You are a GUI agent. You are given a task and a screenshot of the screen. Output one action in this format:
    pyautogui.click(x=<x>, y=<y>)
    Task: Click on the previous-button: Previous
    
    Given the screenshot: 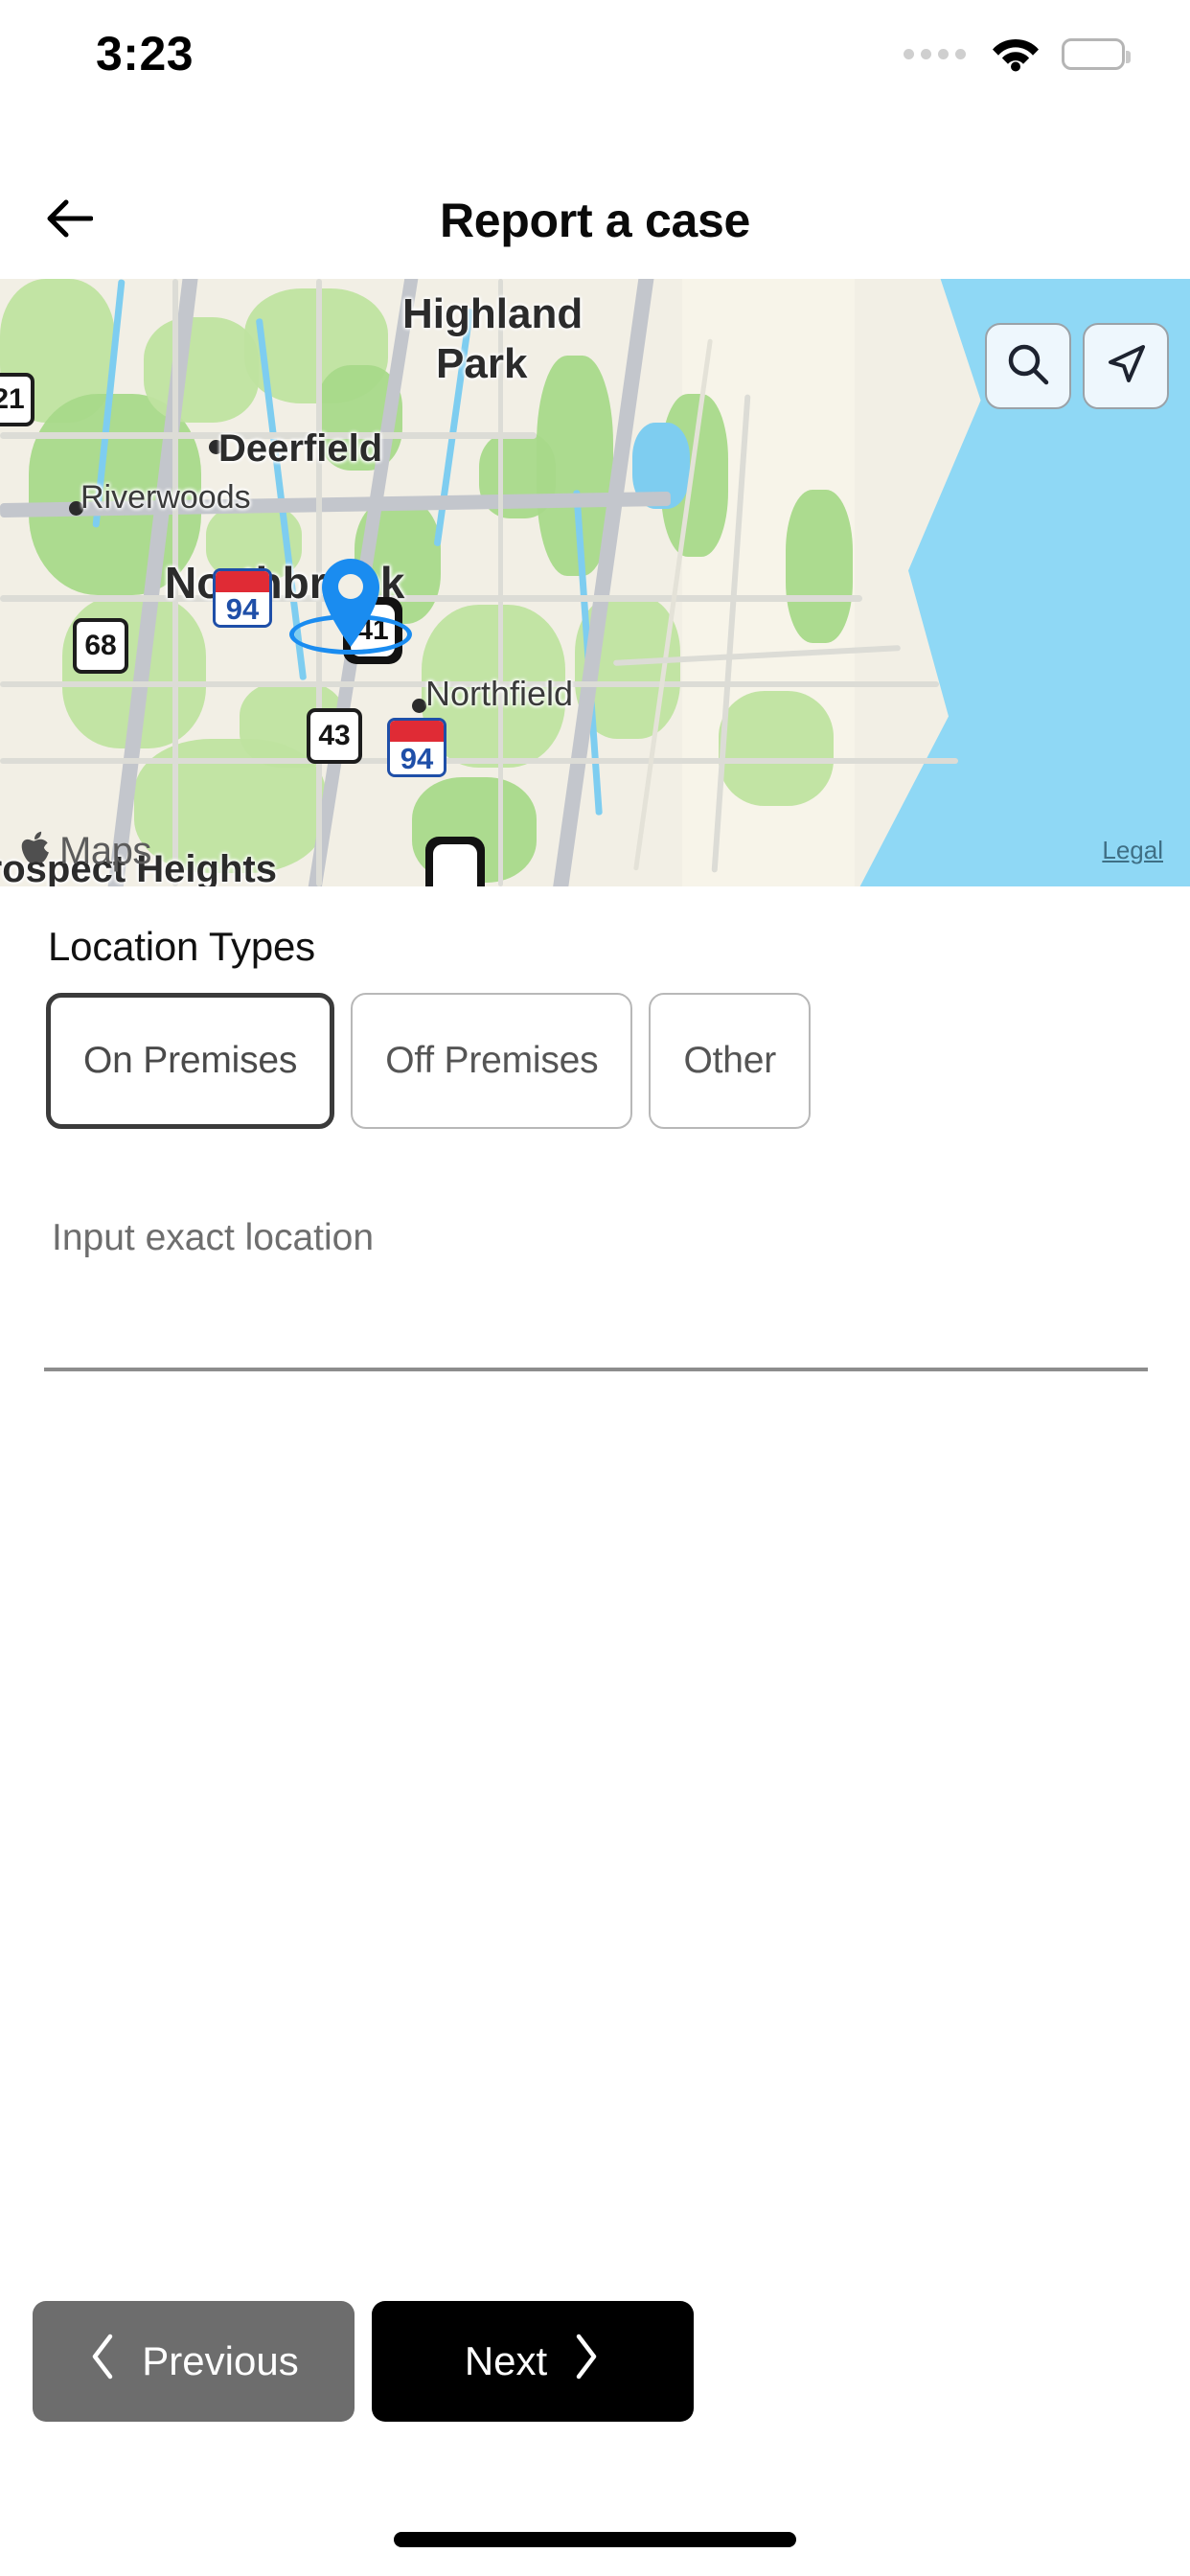 What is the action you would take?
    pyautogui.click(x=194, y=2361)
    